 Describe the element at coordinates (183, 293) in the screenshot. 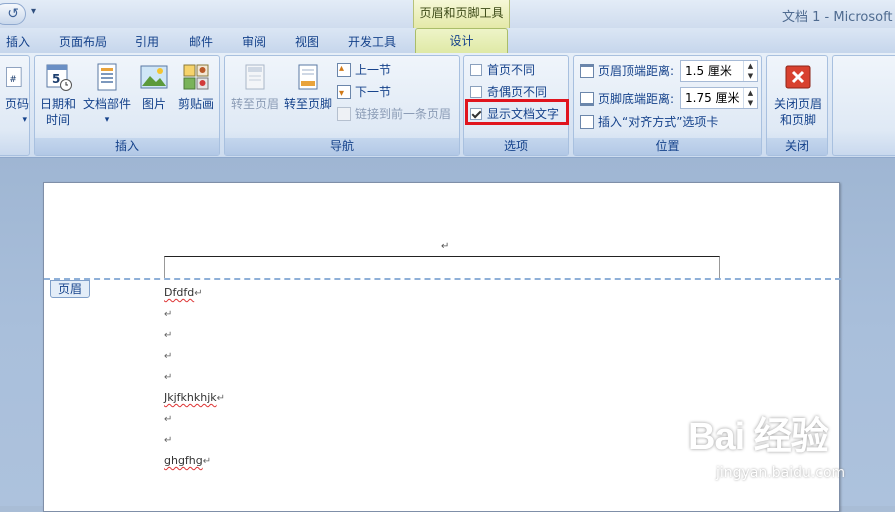

I see `document-line: Dfdfd↵` at that location.